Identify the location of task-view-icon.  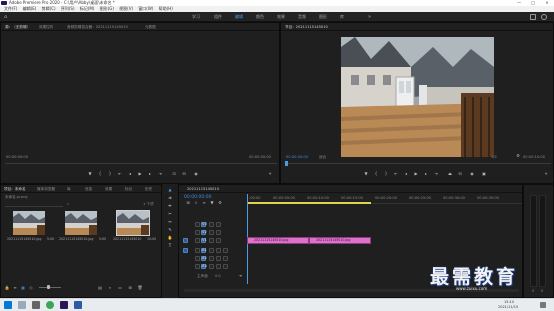
(36, 305).